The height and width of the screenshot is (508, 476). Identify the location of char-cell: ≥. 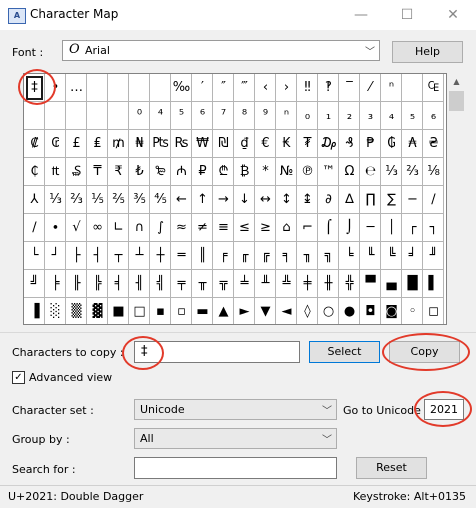
(265, 228).